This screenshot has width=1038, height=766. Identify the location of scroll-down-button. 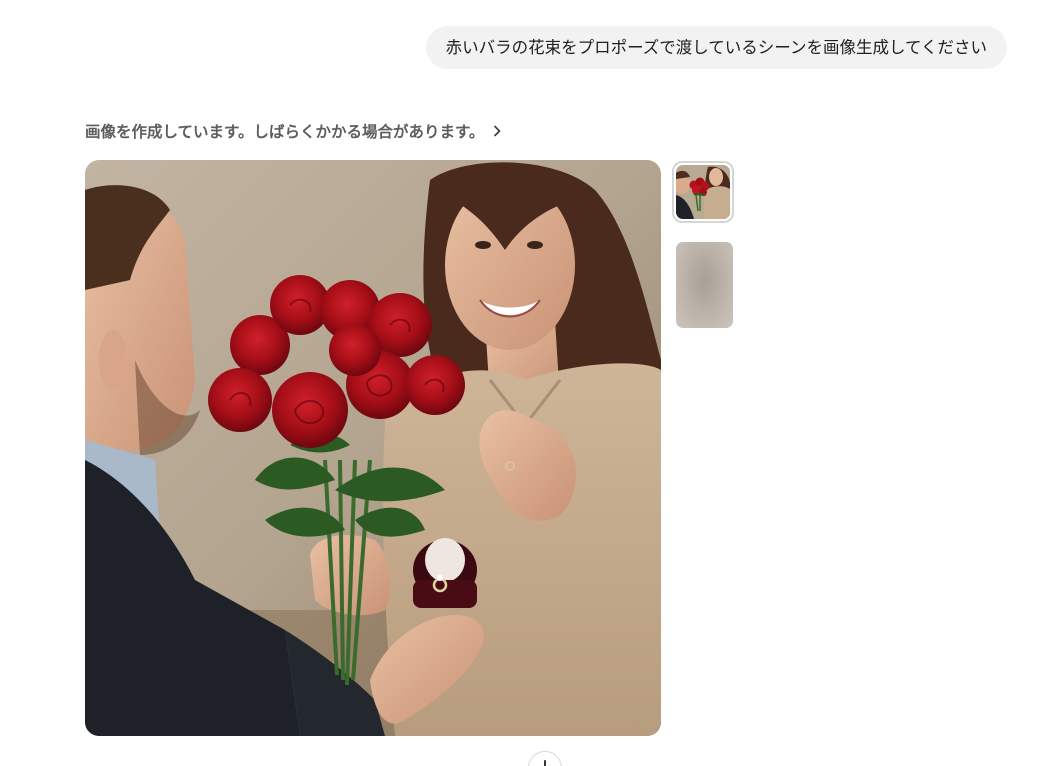
(545, 758).